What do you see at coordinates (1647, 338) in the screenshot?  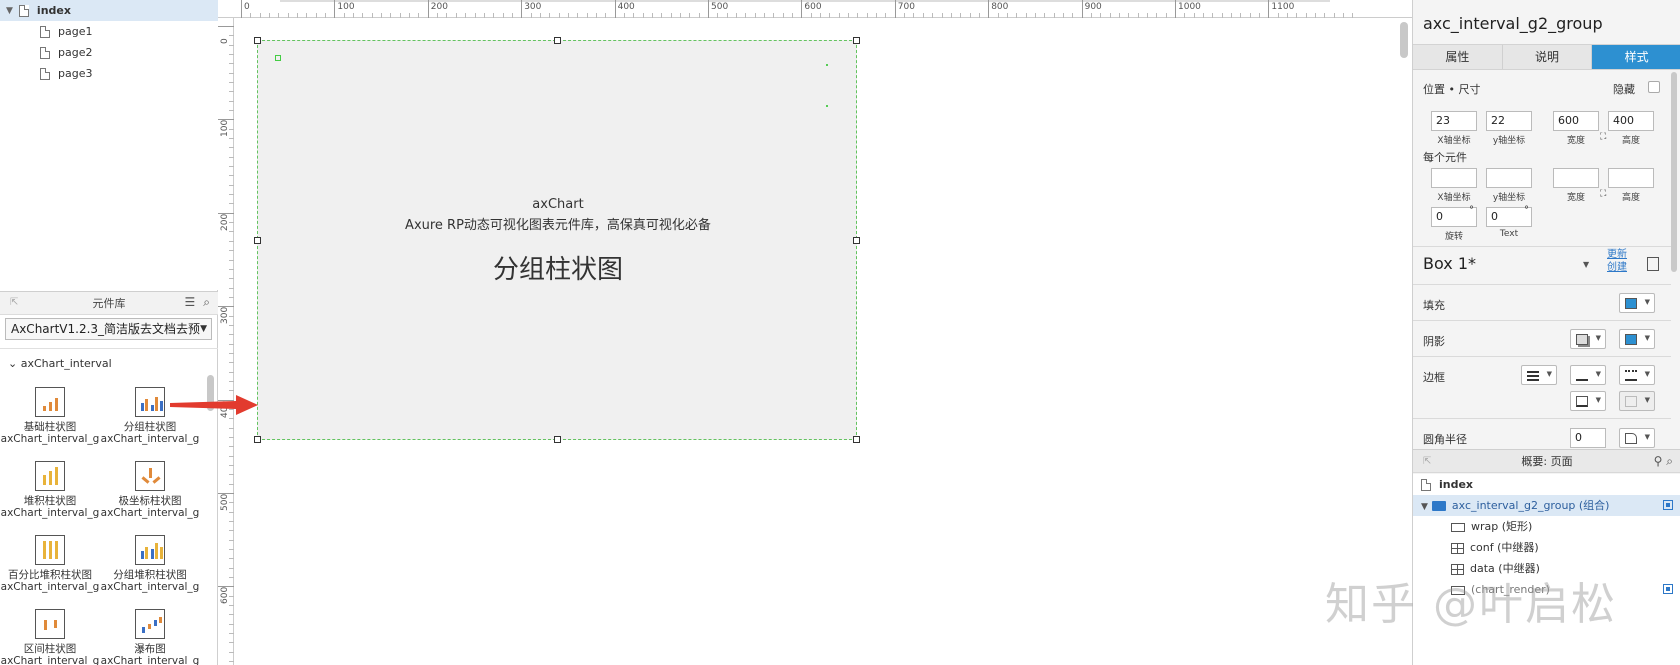 I see `dropdown-arrow-icon: ▼` at bounding box center [1647, 338].